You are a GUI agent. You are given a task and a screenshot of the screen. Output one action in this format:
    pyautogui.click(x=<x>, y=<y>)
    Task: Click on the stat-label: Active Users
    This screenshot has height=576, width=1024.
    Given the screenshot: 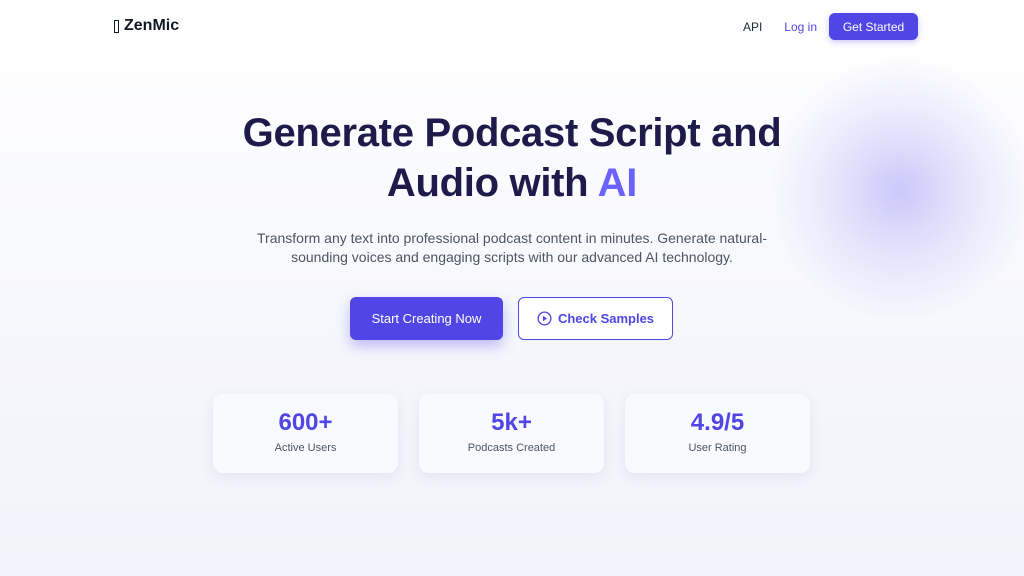 What is the action you would take?
    pyautogui.click(x=305, y=448)
    